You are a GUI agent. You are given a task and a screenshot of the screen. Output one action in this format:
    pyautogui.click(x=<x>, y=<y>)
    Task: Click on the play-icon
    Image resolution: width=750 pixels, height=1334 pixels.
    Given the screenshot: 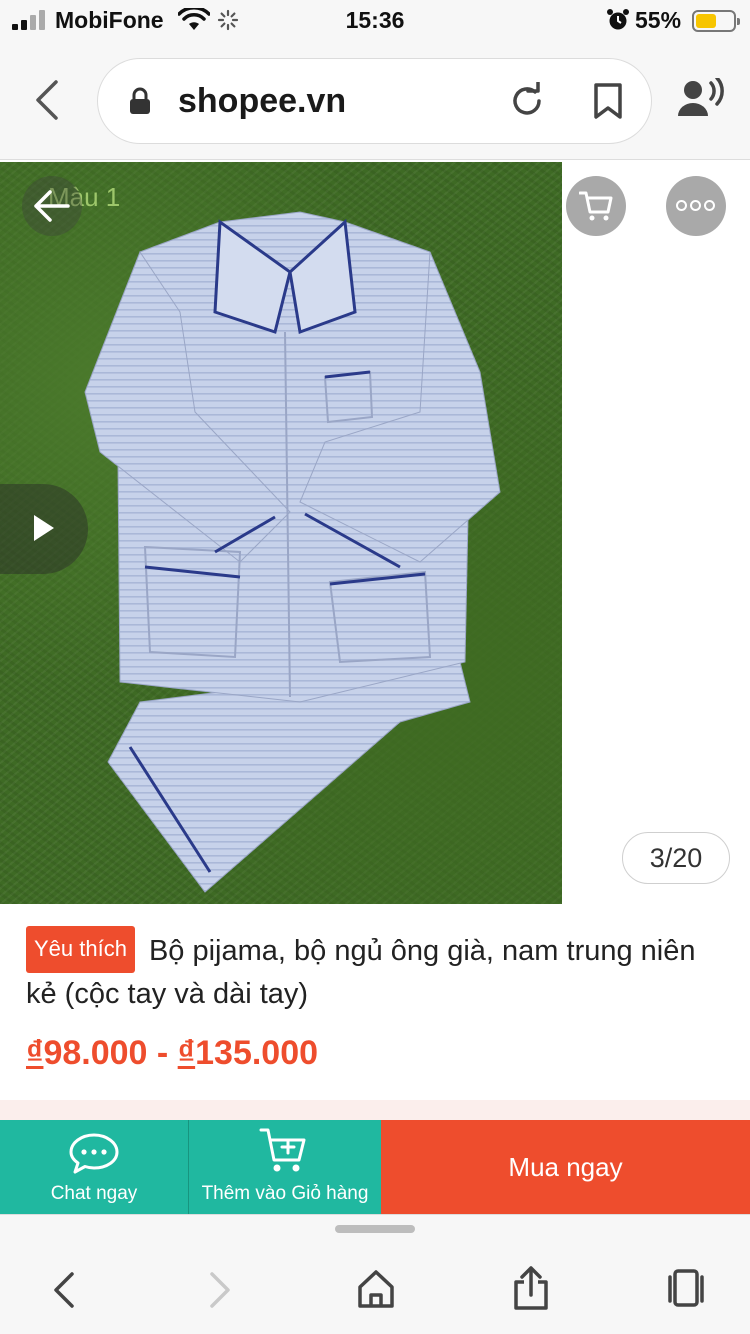 What is the action you would take?
    pyautogui.click(x=44, y=528)
    